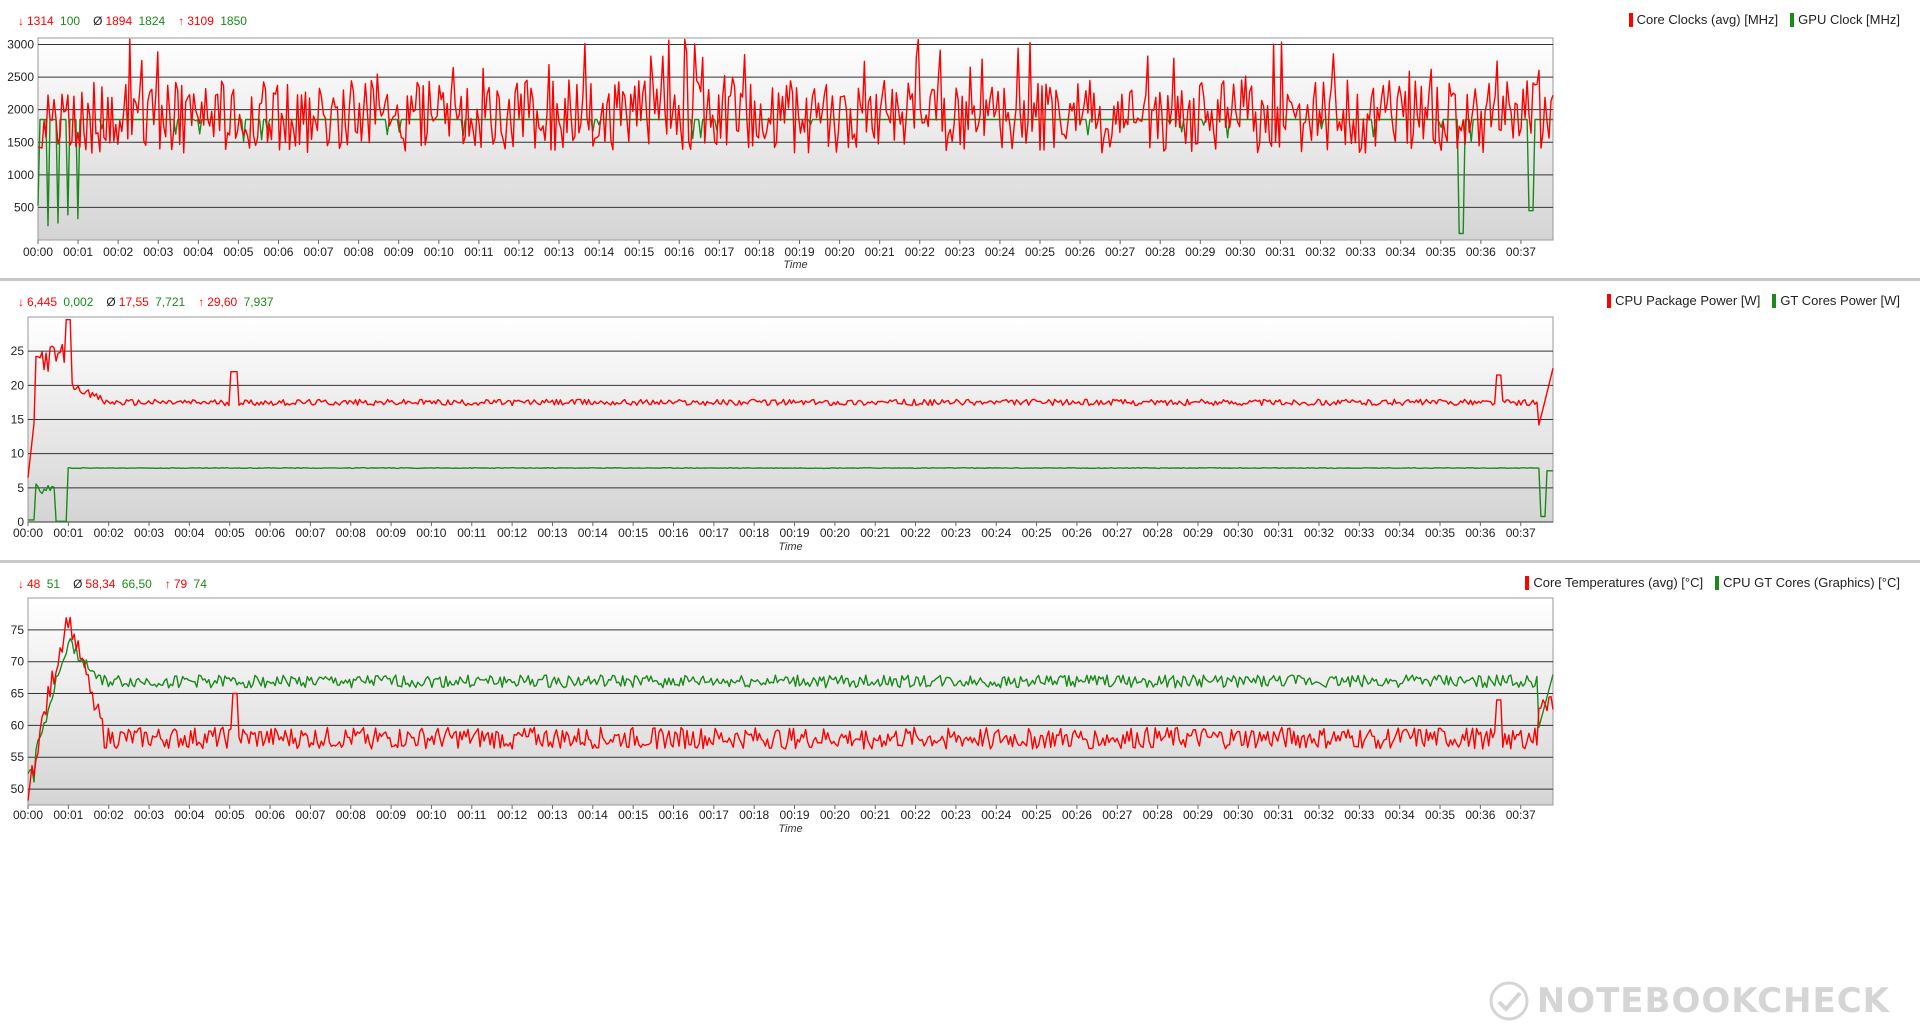 This screenshot has height=1035, width=1920. What do you see at coordinates (78, 252) in the screenshot?
I see `x-tick-label: 00:01` at bounding box center [78, 252].